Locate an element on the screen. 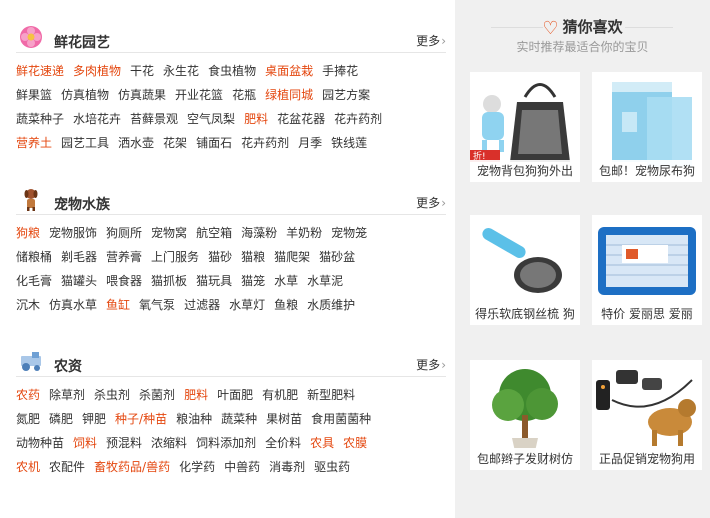  category-link: 杀虫剂 is located at coordinates (112, 395).